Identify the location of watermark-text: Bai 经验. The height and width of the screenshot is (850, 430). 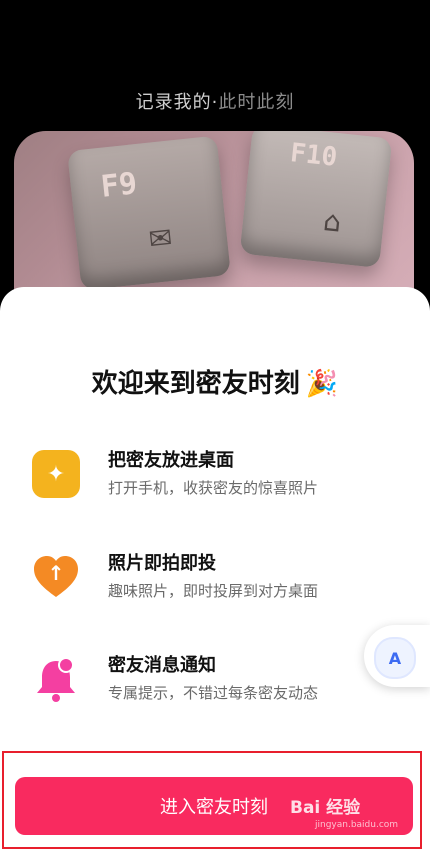
(325, 808).